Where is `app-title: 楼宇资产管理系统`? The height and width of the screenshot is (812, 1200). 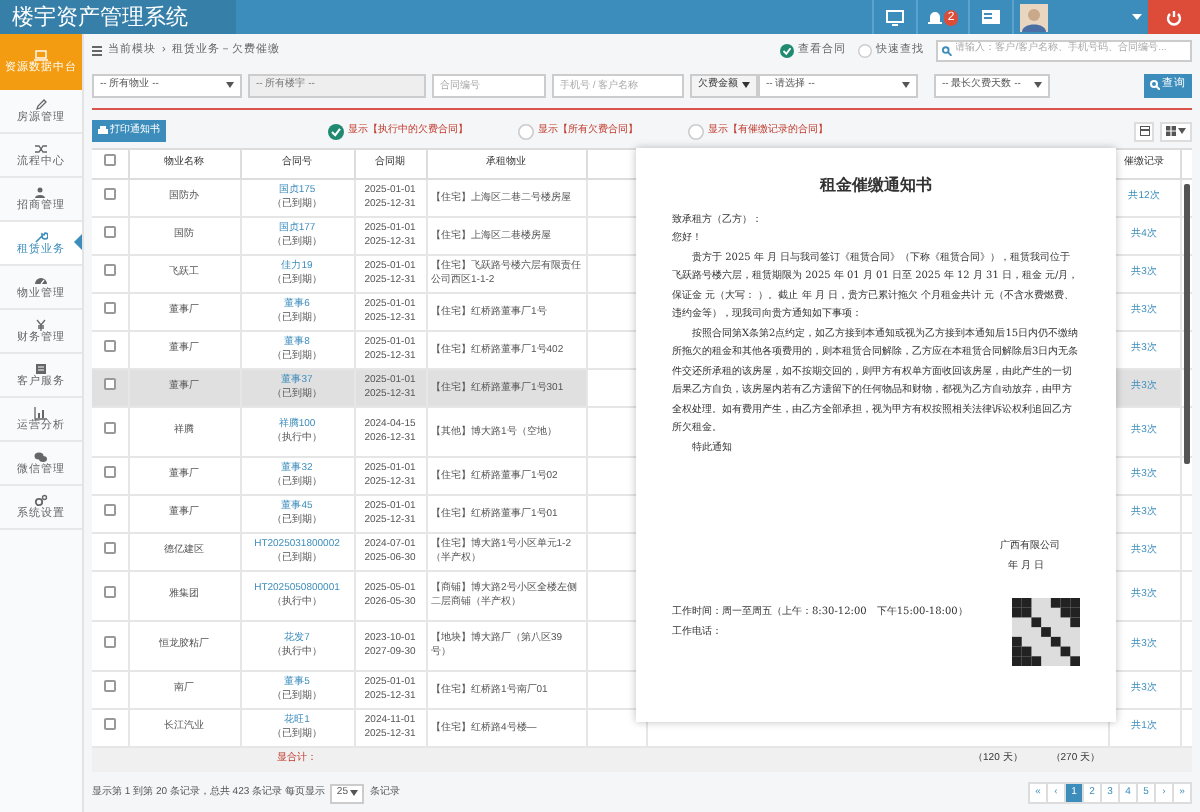 app-title: 楼宇资产管理系统 is located at coordinates (118, 17).